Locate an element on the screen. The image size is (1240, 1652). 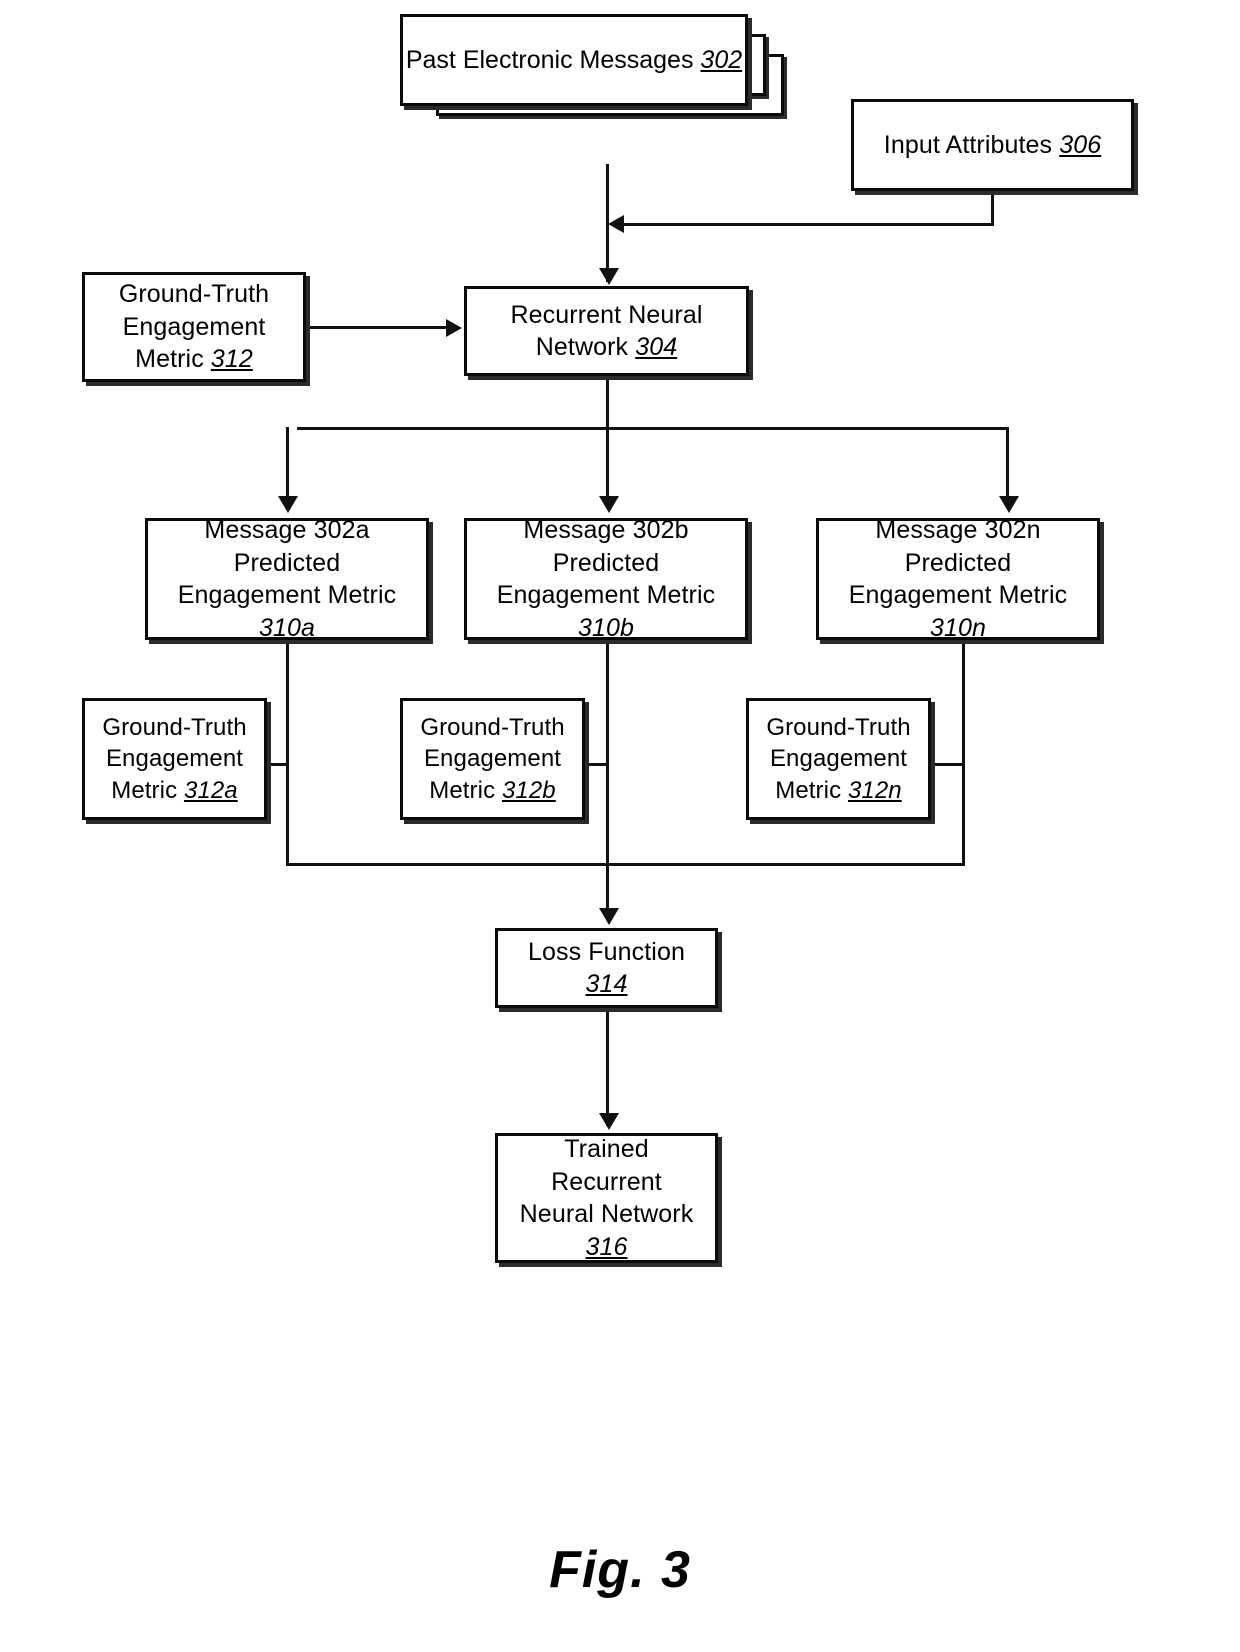
past-electronic-messages-stack: Past Electronic Messages 302 is located at coordinates (595, 89).